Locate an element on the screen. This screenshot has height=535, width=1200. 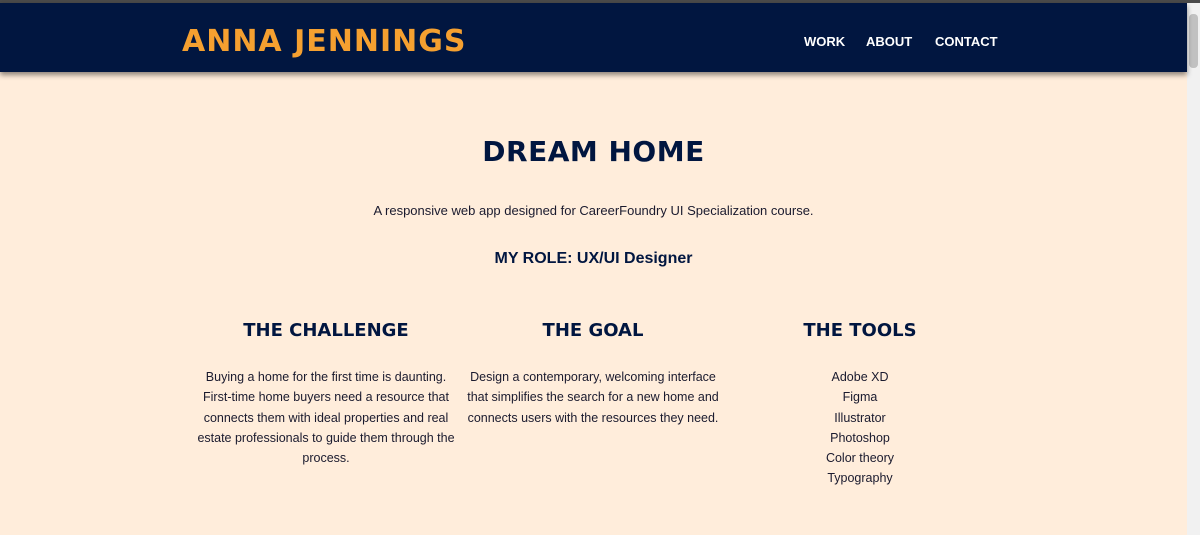
page-title: DREAM HOME is located at coordinates (593, 151).